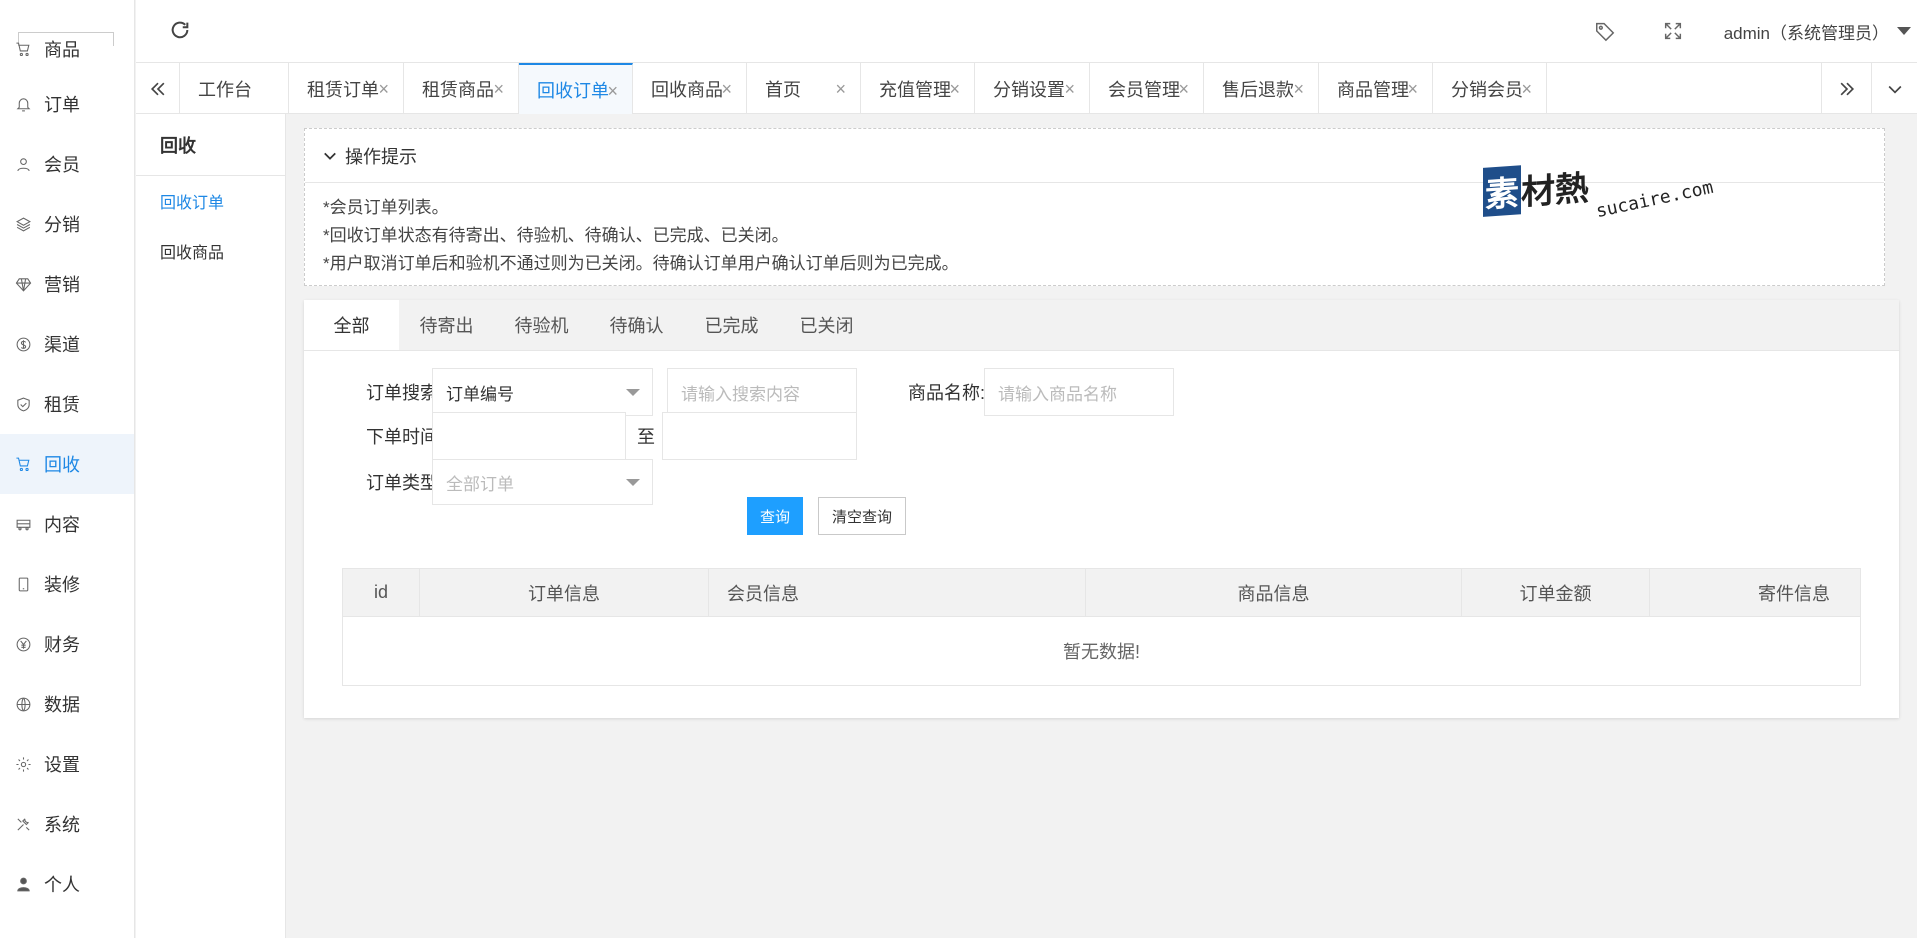 Image resolution: width=1917 pixels, height=938 pixels. What do you see at coordinates (573, 90) in the screenshot?
I see `page-tab-label: 回收订单` at bounding box center [573, 90].